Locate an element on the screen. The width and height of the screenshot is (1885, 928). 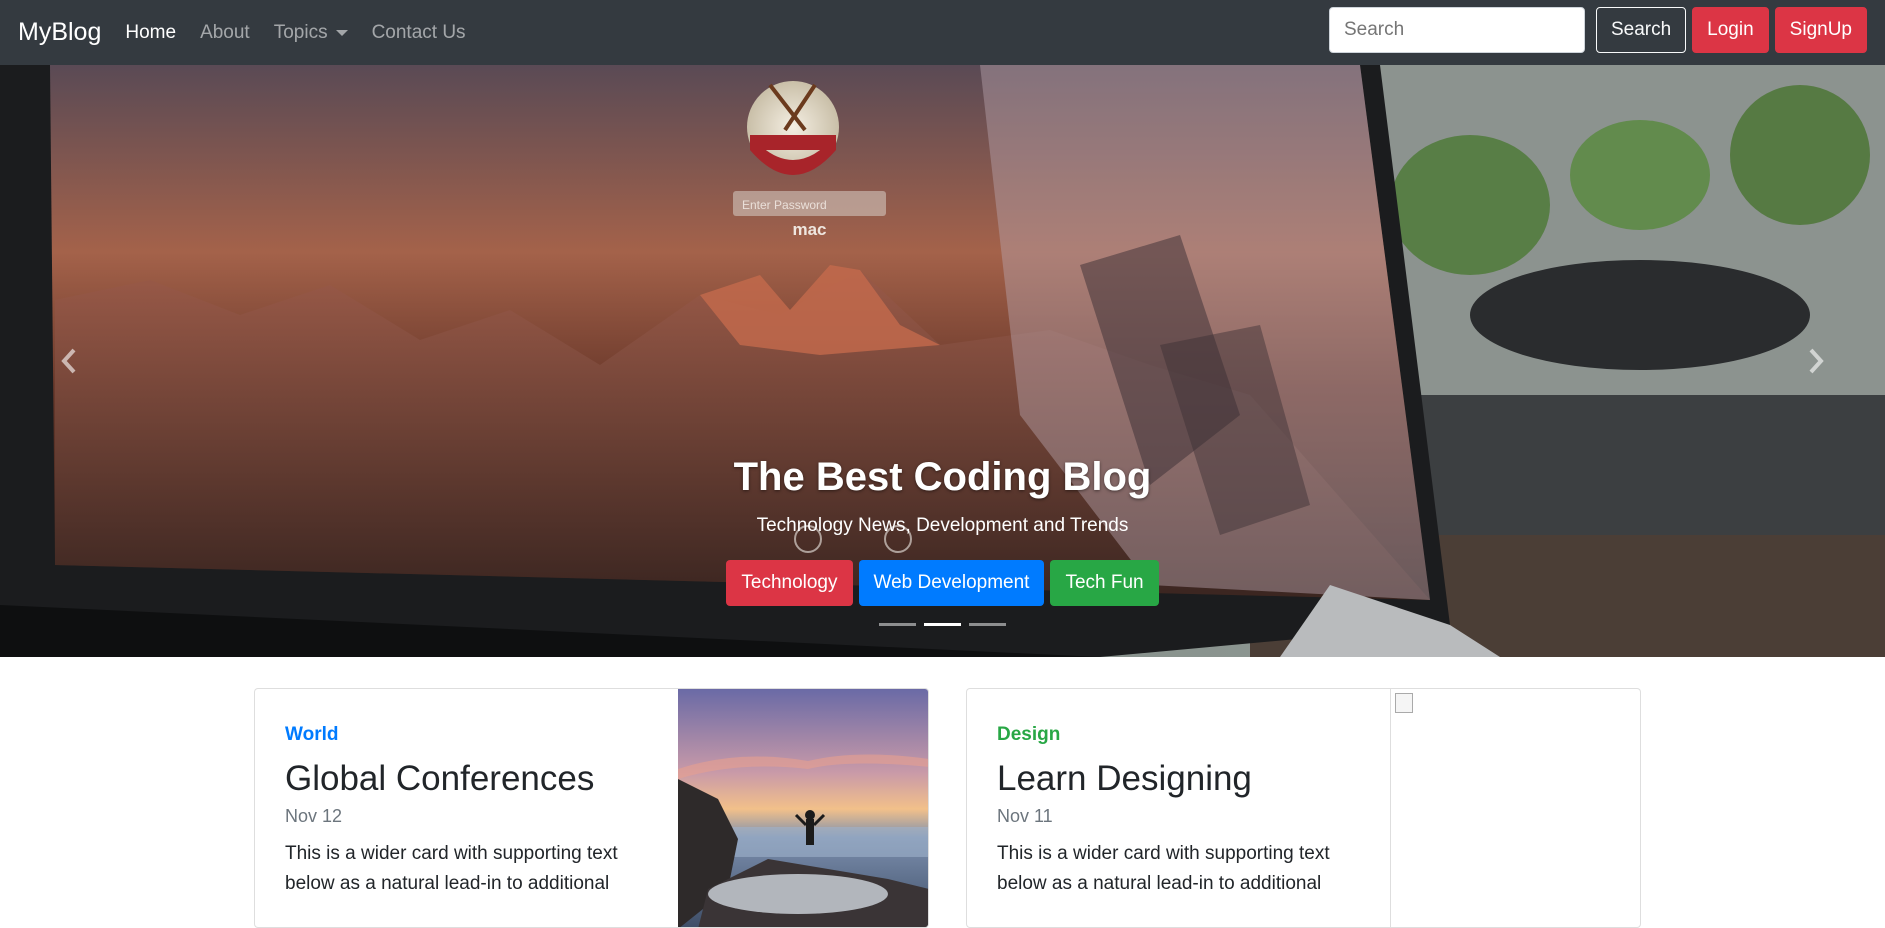
card-category: Design is located at coordinates (1029, 734).